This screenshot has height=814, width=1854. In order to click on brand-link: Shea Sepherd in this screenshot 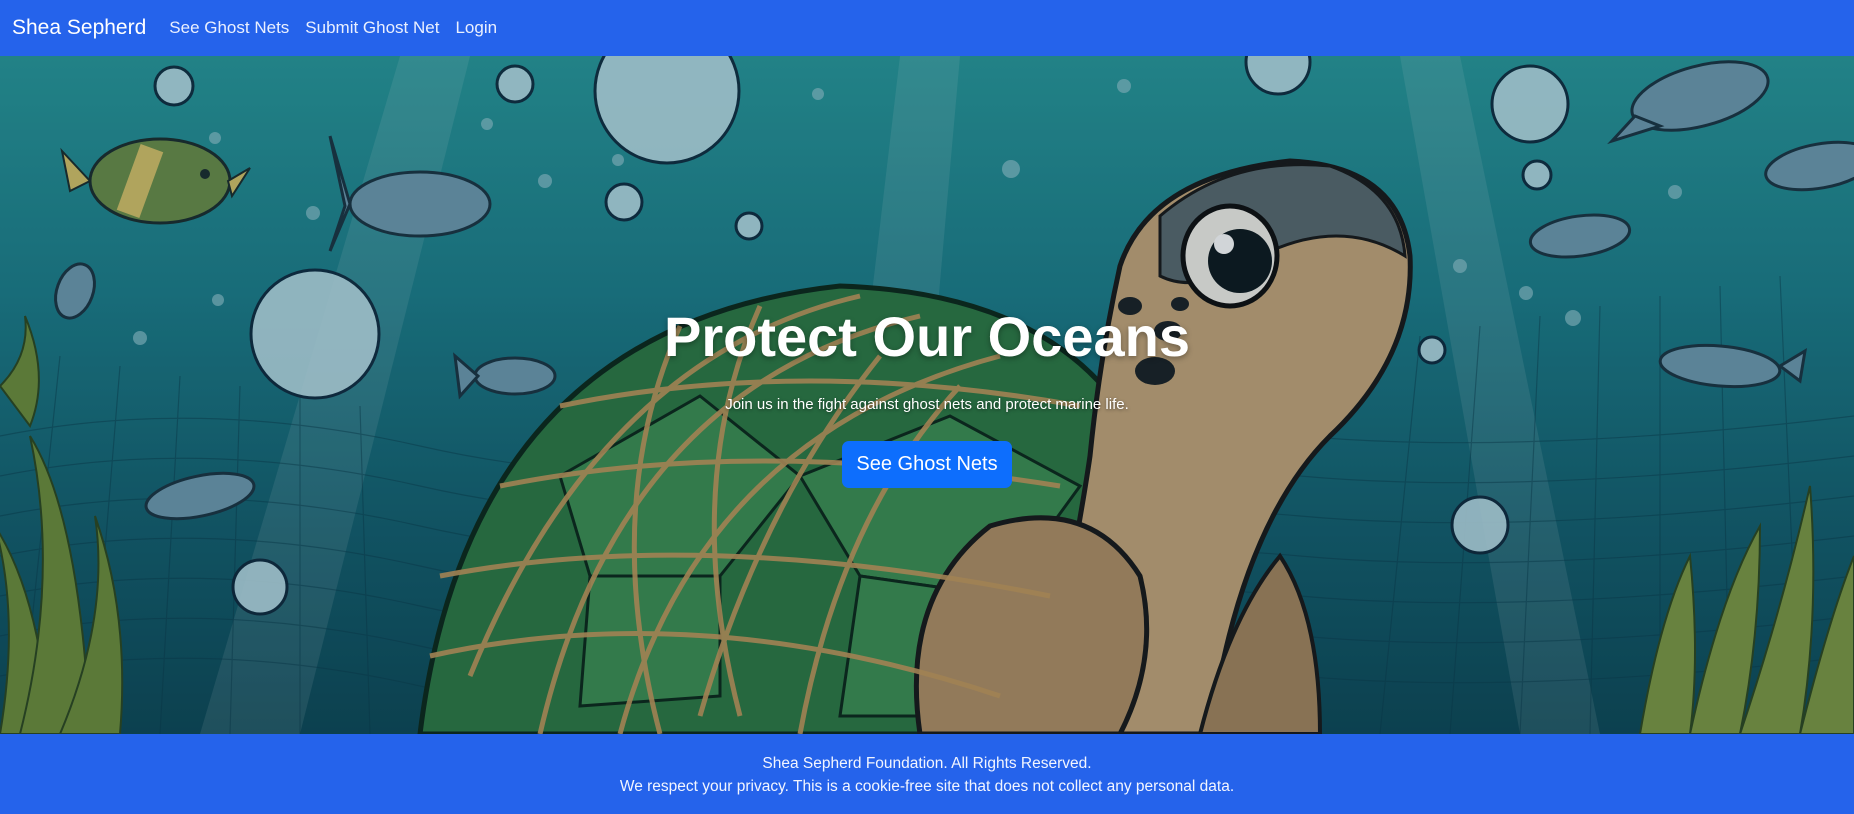, I will do `click(79, 28)`.